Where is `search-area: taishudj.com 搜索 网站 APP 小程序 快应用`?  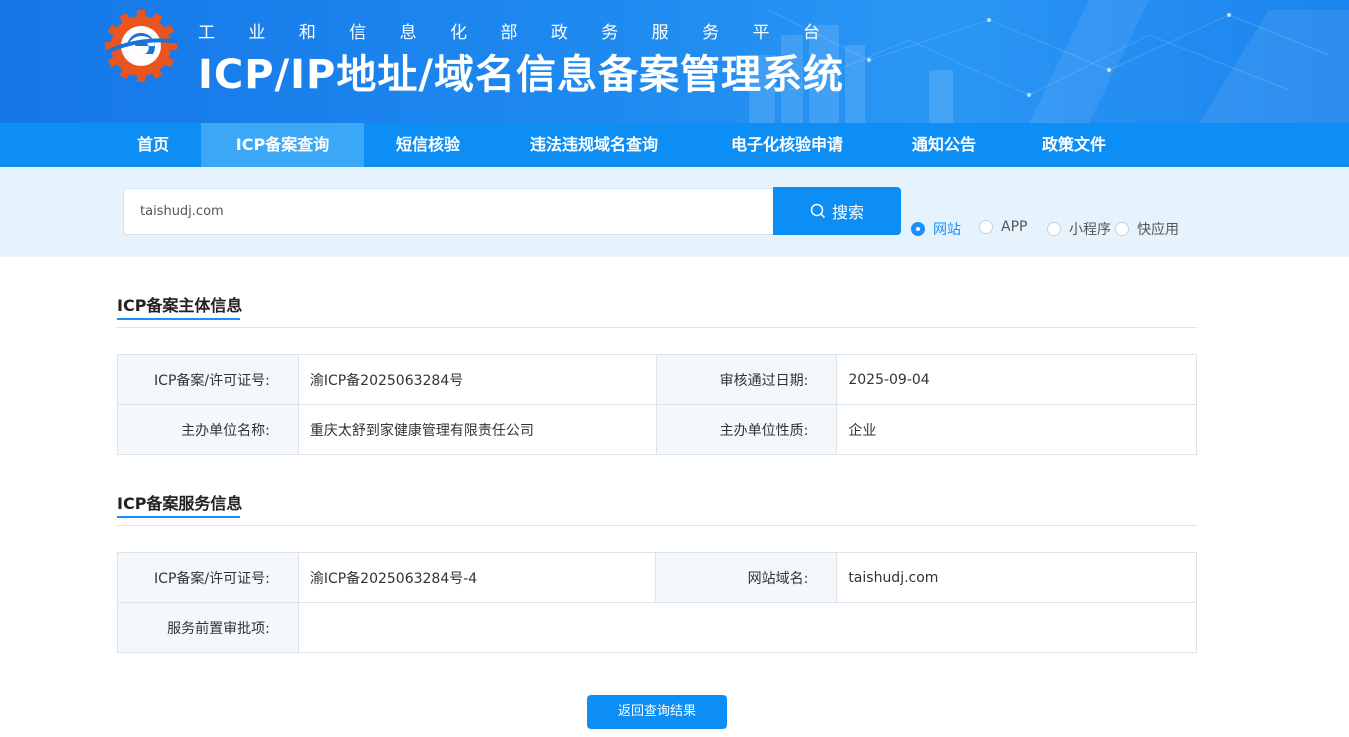
search-area: taishudj.com 搜索 网站 APP 小程序 快应用 is located at coordinates (674, 212).